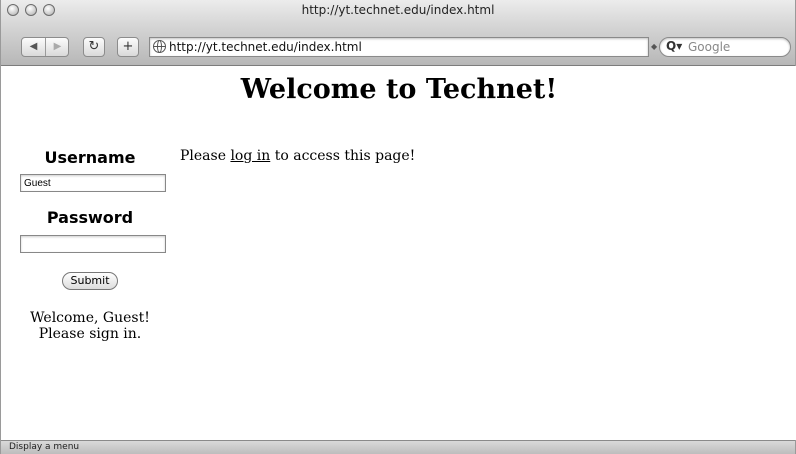 Image resolution: width=796 pixels, height=454 pixels. I want to click on prompt-prefix: Please, so click(205, 156).